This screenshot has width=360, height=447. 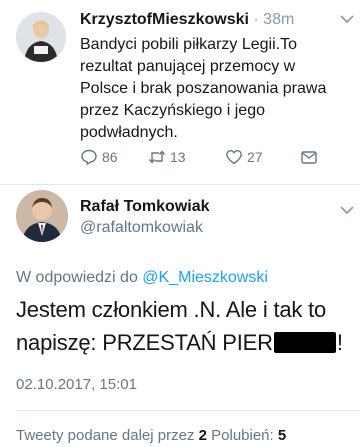 I want to click on like-icon, so click(x=234, y=157).